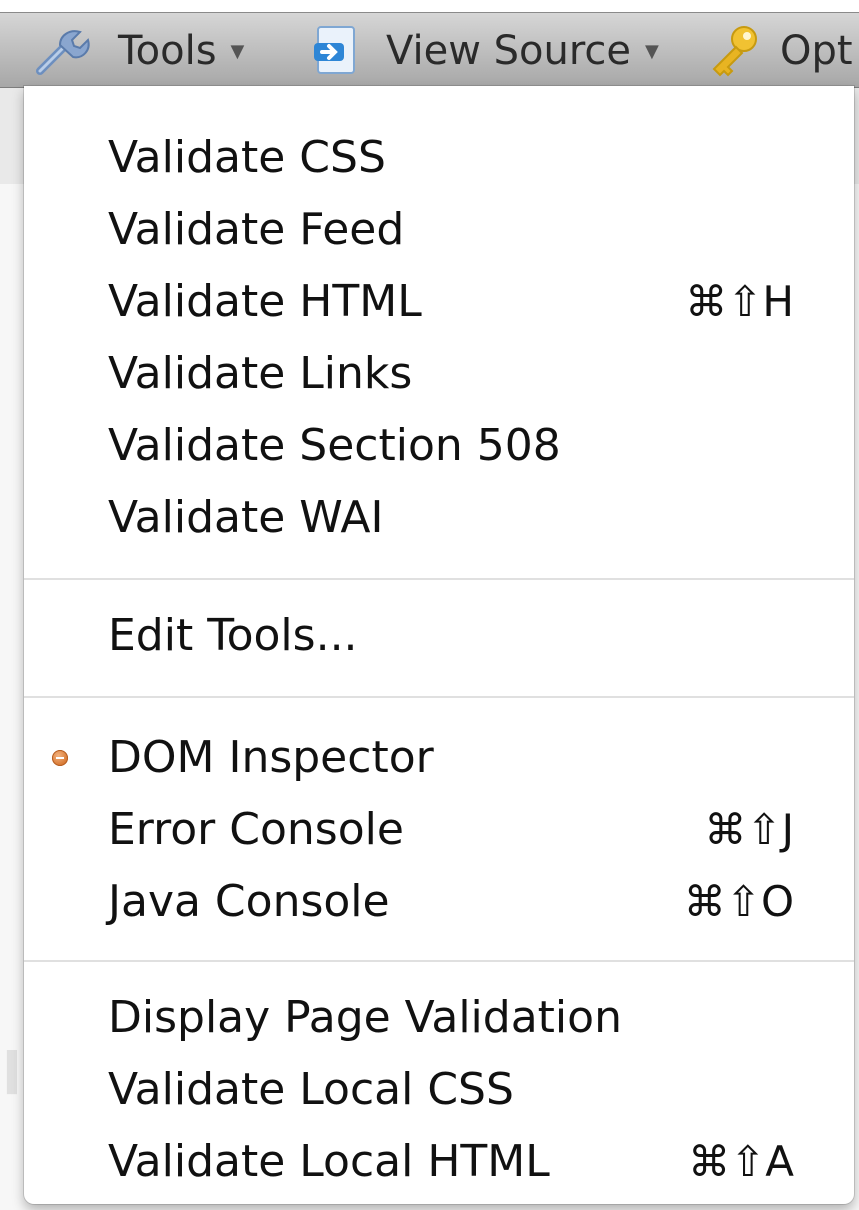 This screenshot has height=1210, width=859. Describe the element at coordinates (311, 1089) in the screenshot. I see `menu-item-label: Validate Local CSS` at that location.